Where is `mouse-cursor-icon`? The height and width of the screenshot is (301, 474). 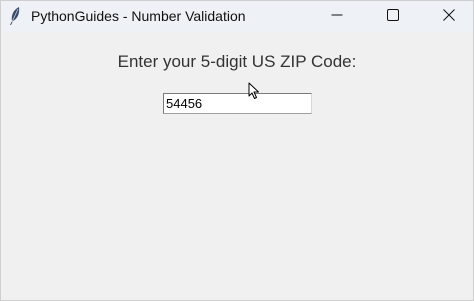
mouse-cursor-icon is located at coordinates (254, 91).